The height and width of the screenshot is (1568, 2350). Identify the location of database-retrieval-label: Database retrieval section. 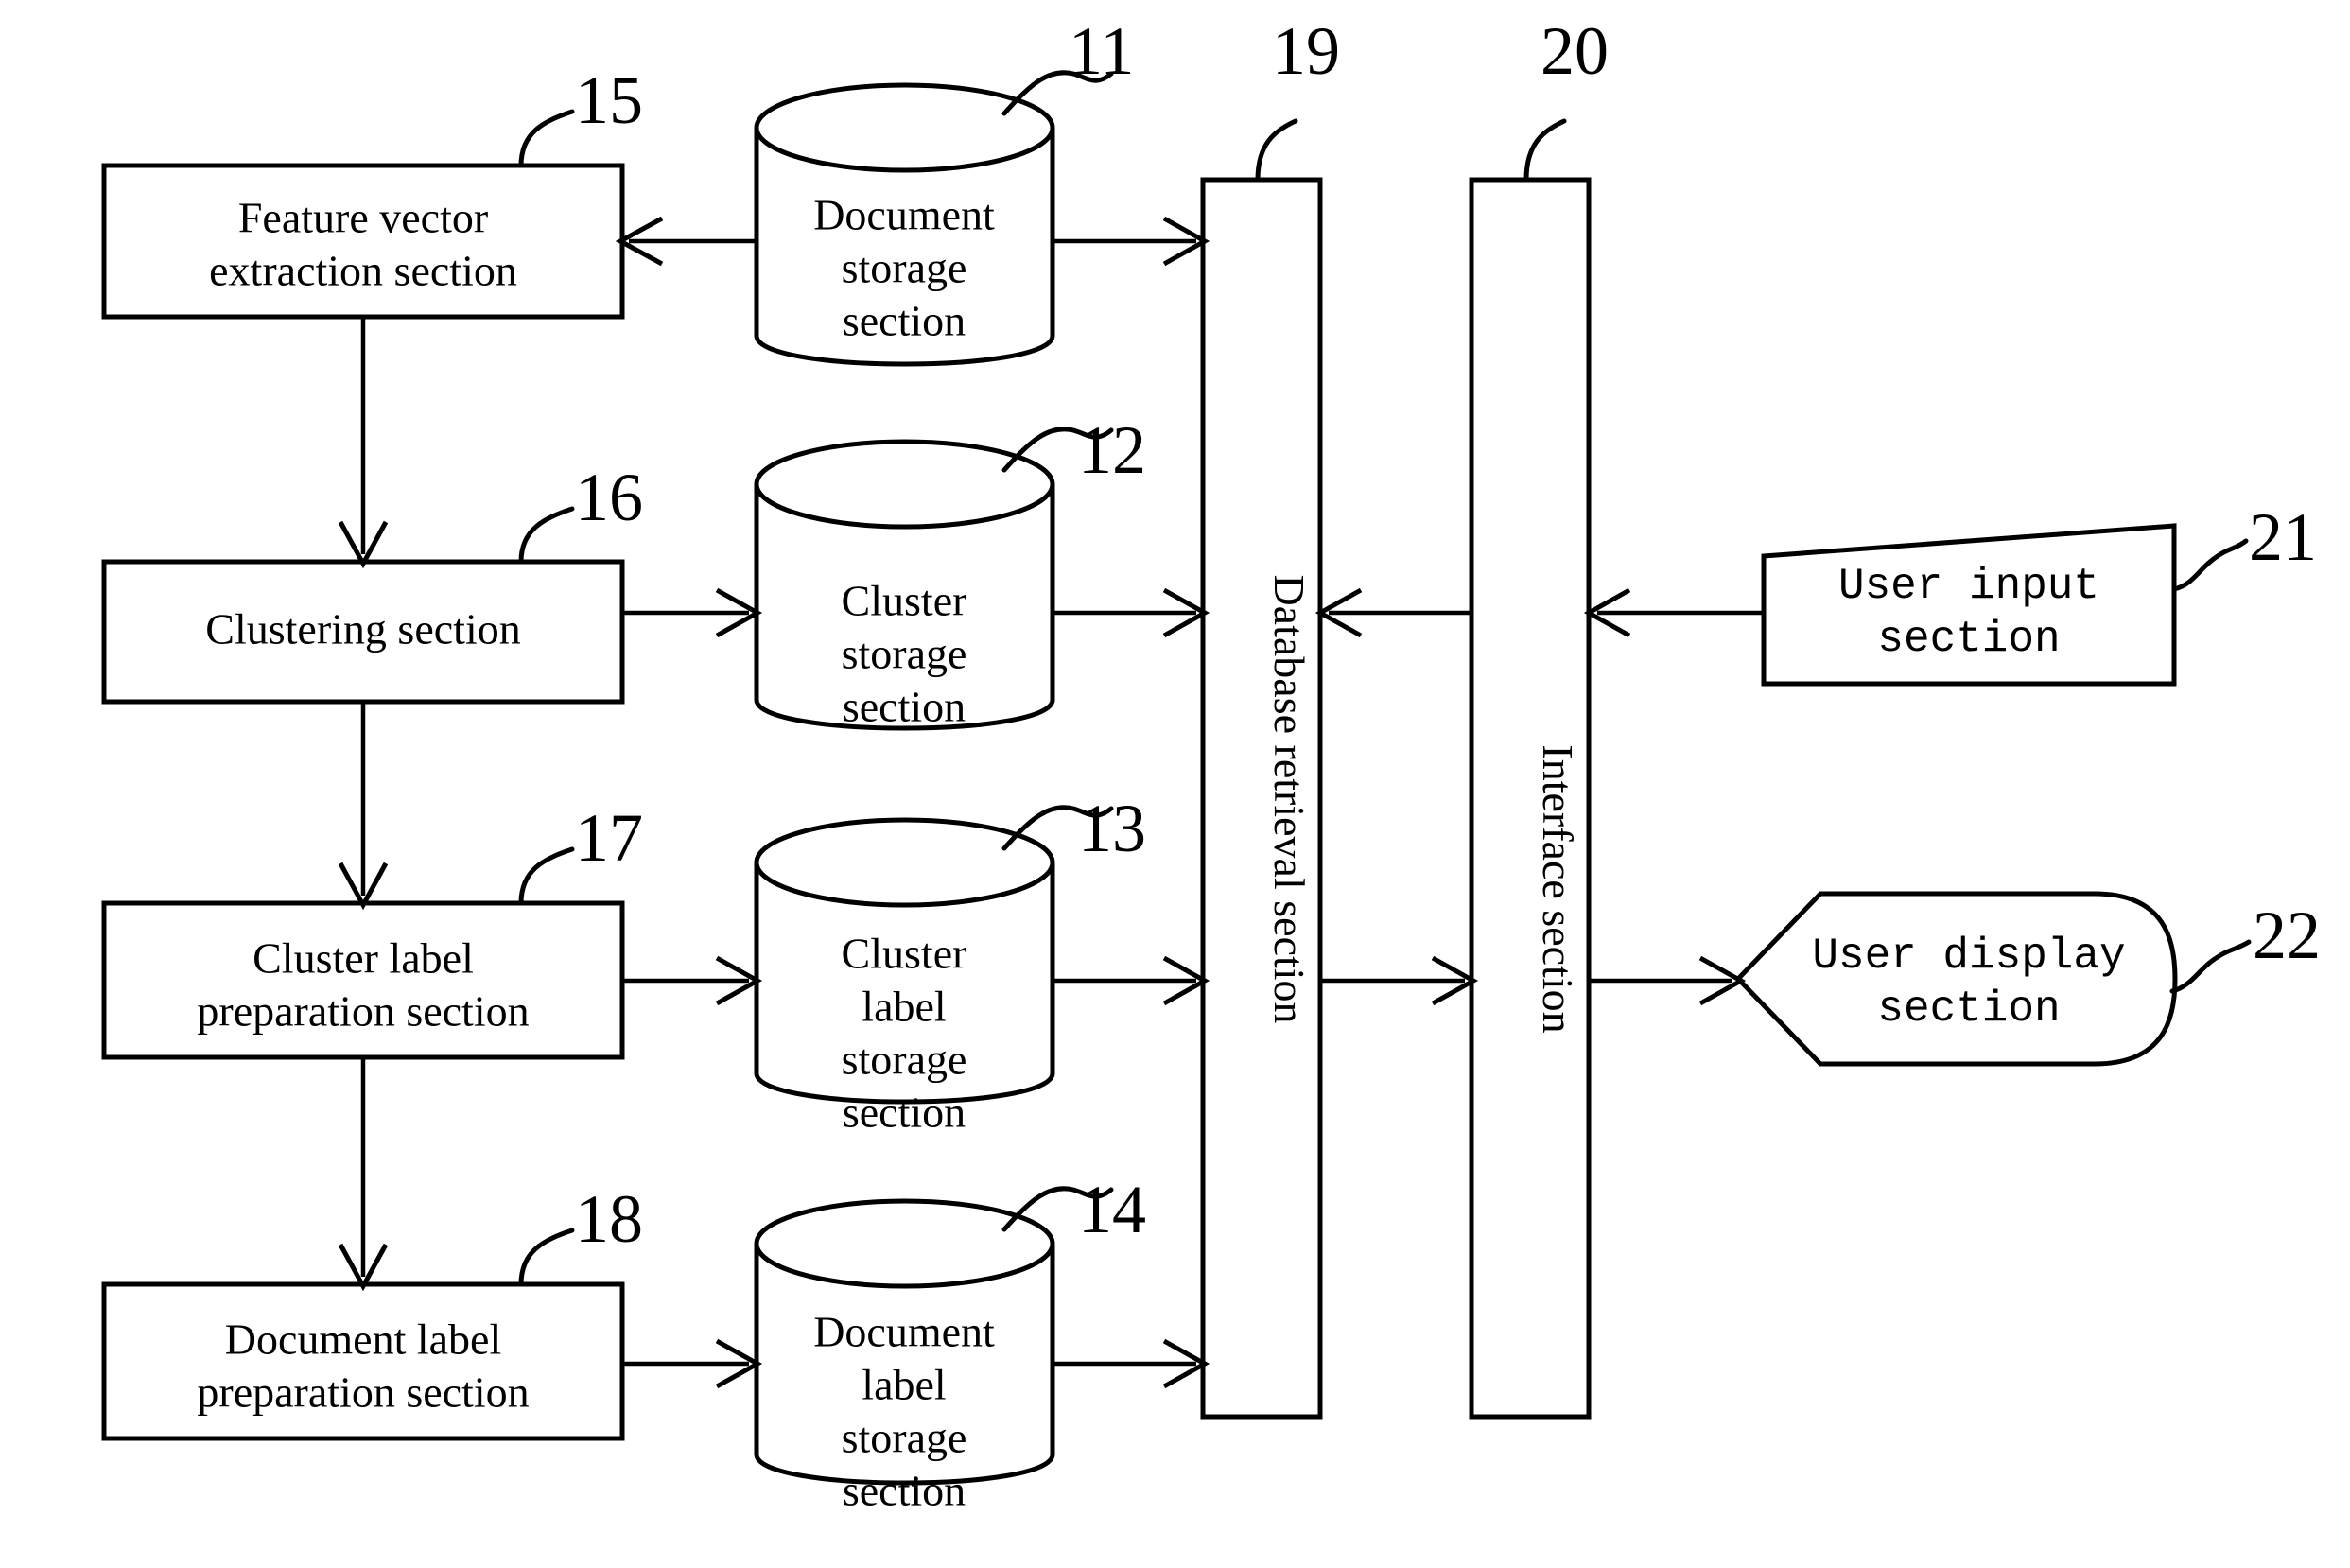
(1289, 798).